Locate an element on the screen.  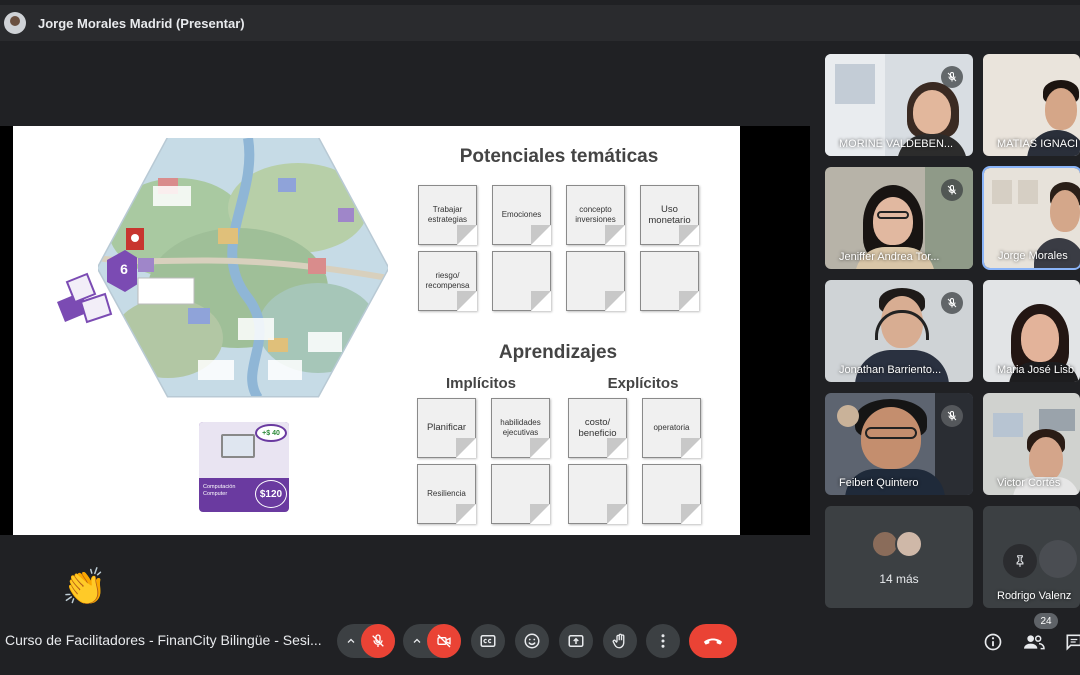
topic-note: concepto inversiones is located at coordinates (595, 215).